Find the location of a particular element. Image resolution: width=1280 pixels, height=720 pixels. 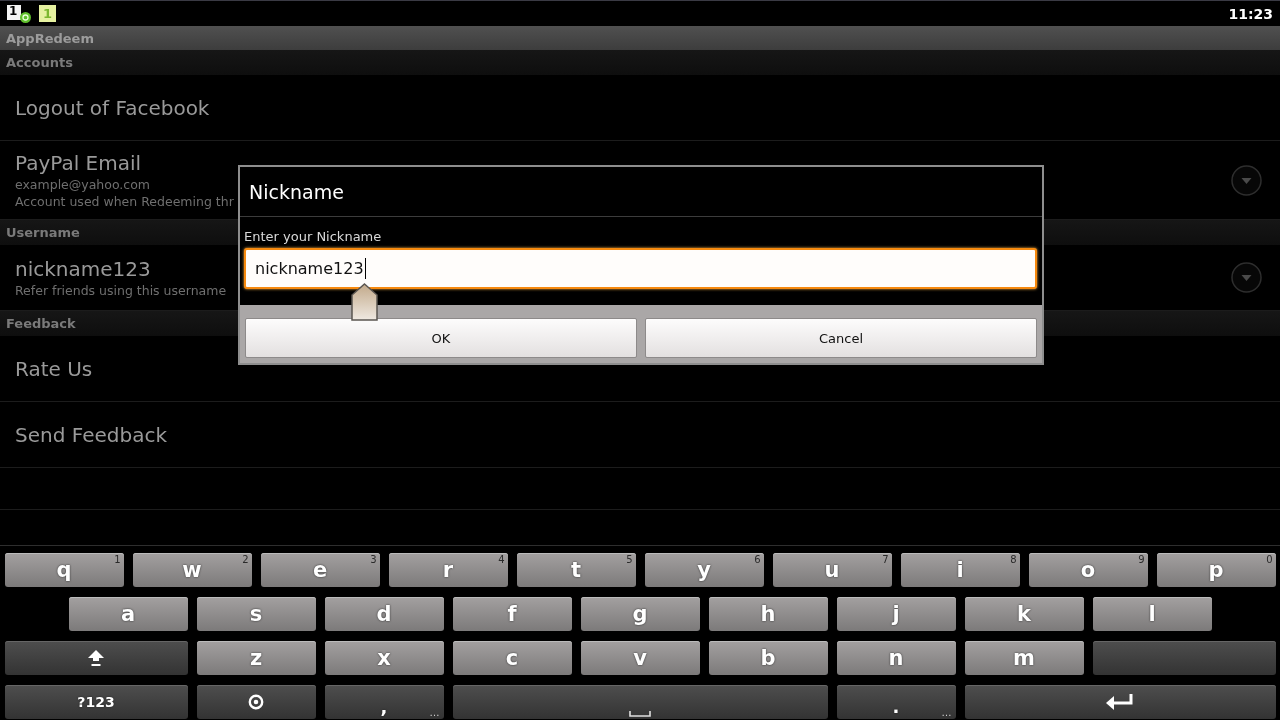

letter-key: o 9 is located at coordinates (1088, 570).